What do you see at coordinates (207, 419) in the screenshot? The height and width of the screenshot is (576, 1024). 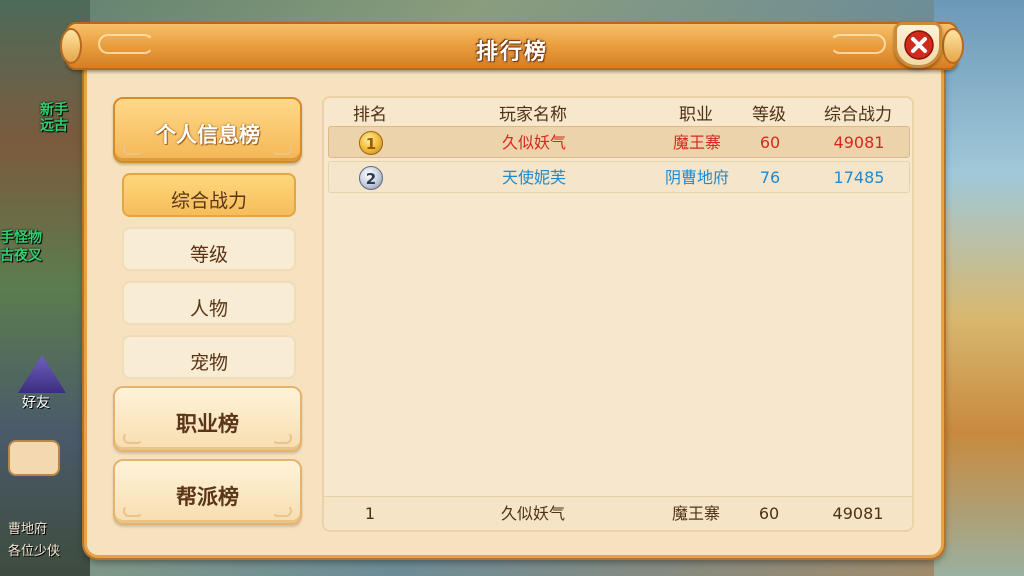 I see `nav-class-board: 职业榜` at bounding box center [207, 419].